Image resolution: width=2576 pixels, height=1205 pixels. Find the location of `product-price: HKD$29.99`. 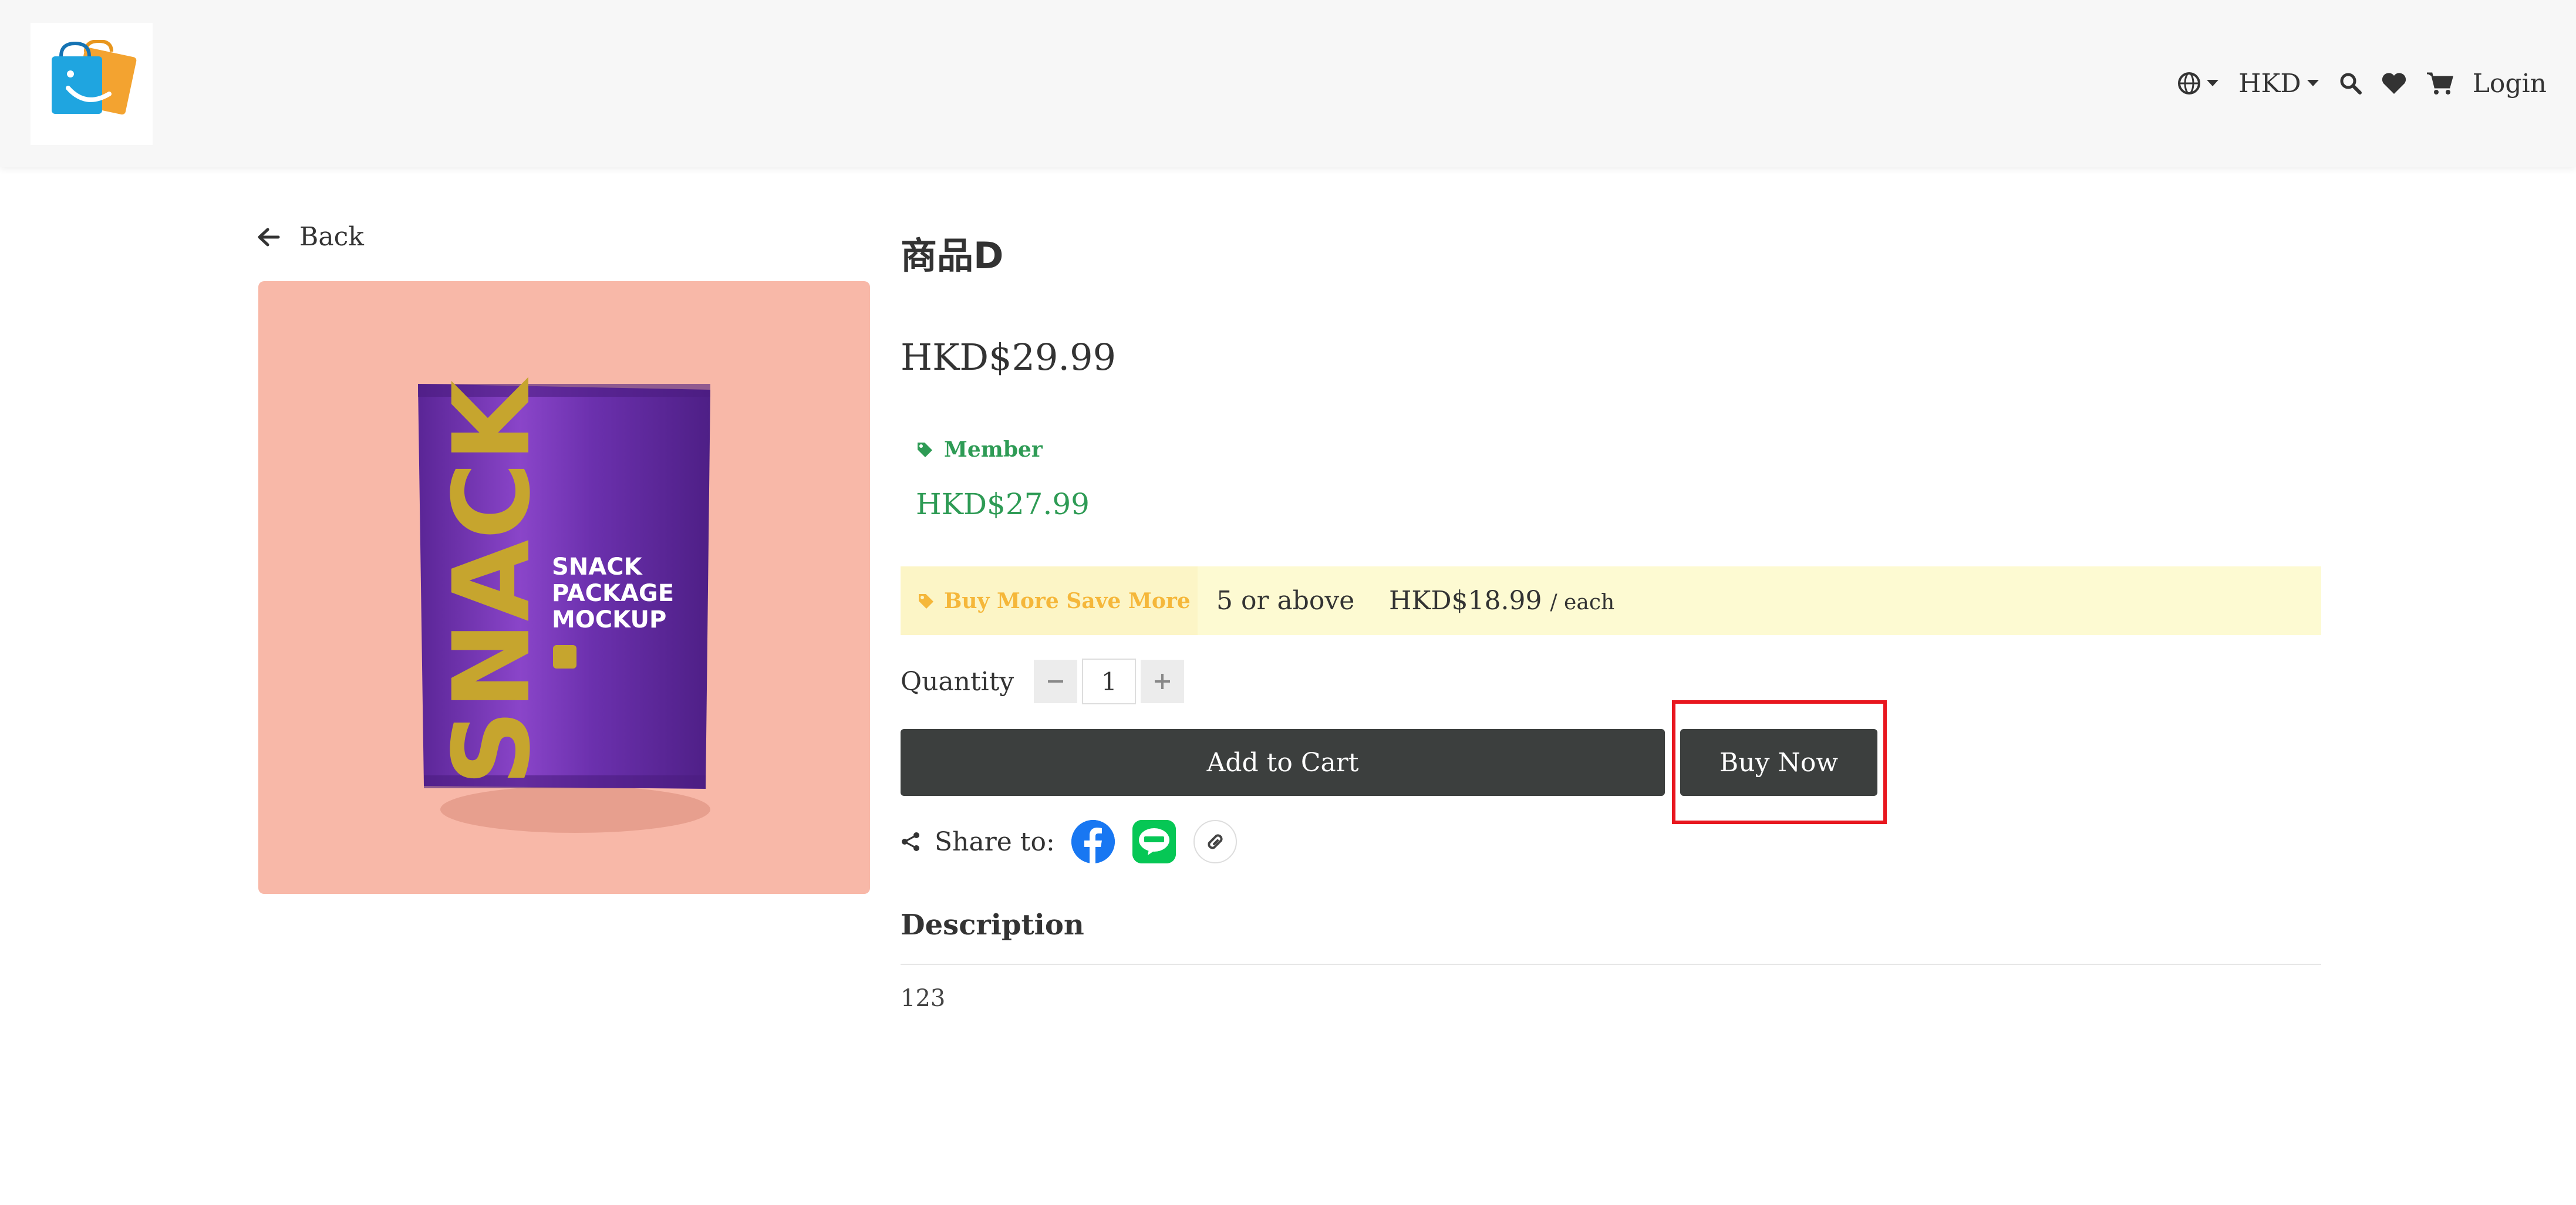

product-price: HKD$29.99 is located at coordinates (1009, 357).